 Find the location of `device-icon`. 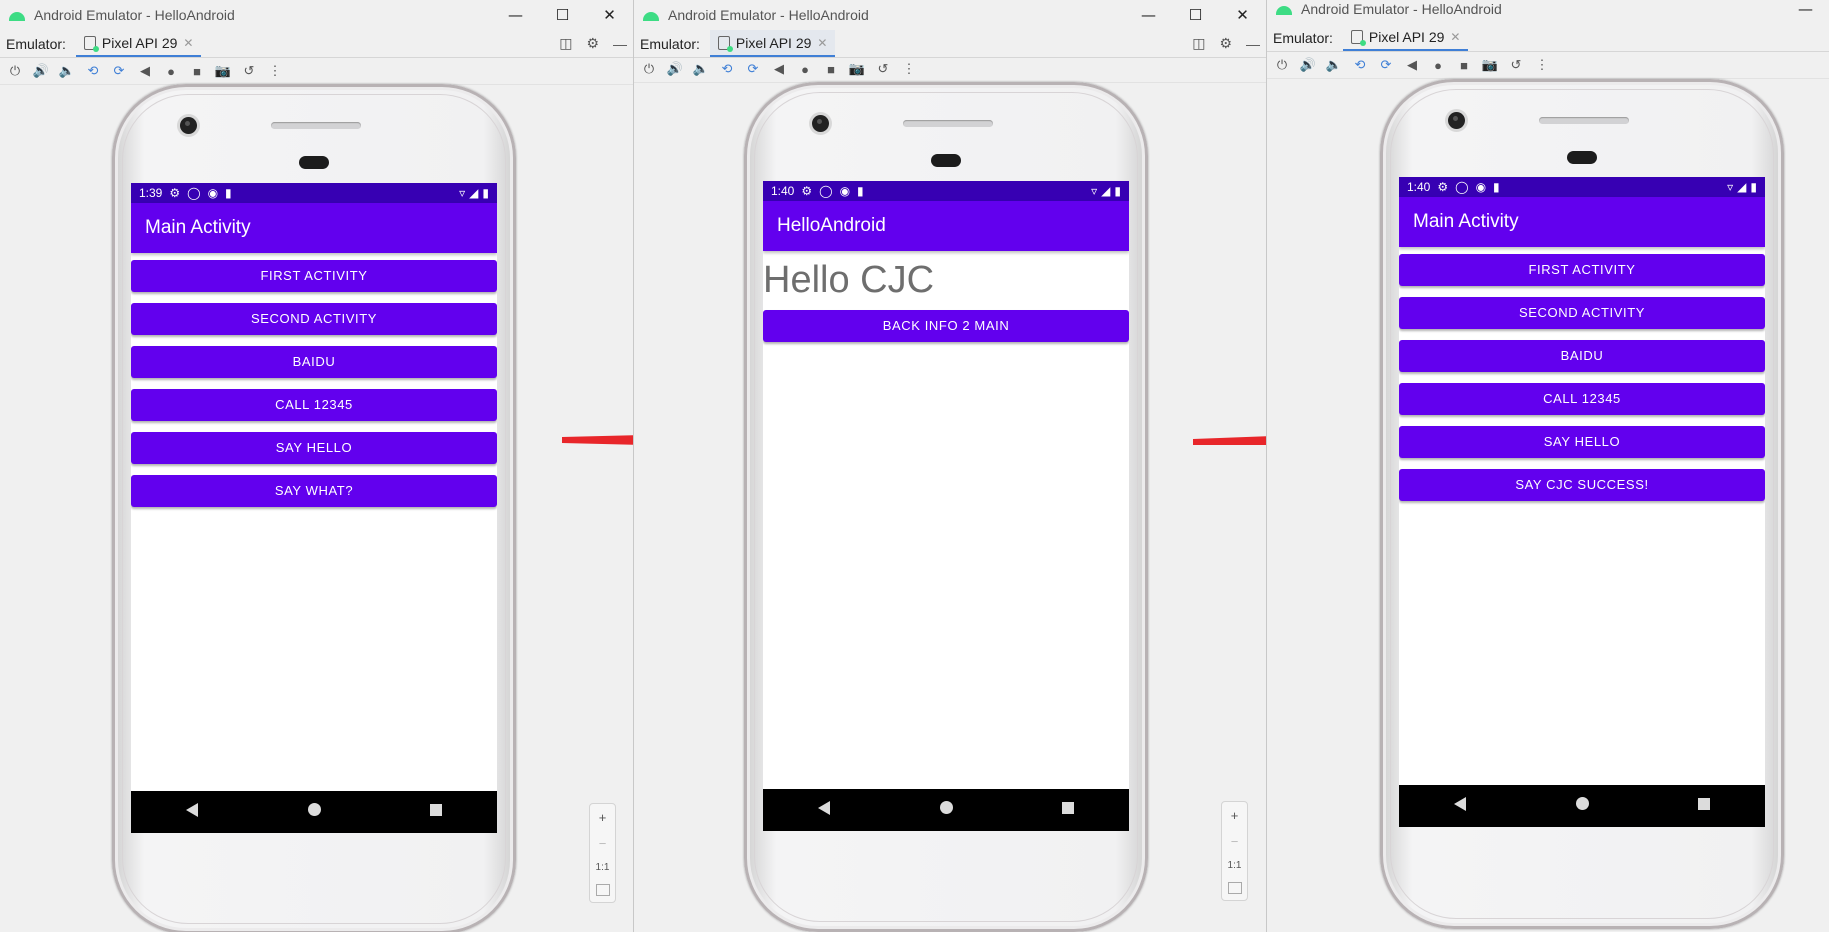

device-icon is located at coordinates (1358, 37).